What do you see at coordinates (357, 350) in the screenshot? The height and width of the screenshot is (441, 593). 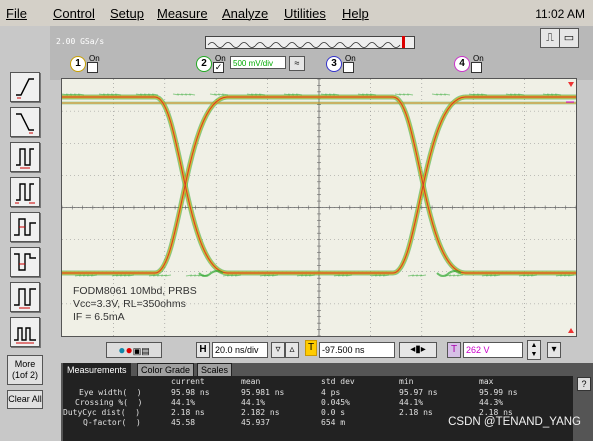 I see `delay-field: -97.500 ns` at bounding box center [357, 350].